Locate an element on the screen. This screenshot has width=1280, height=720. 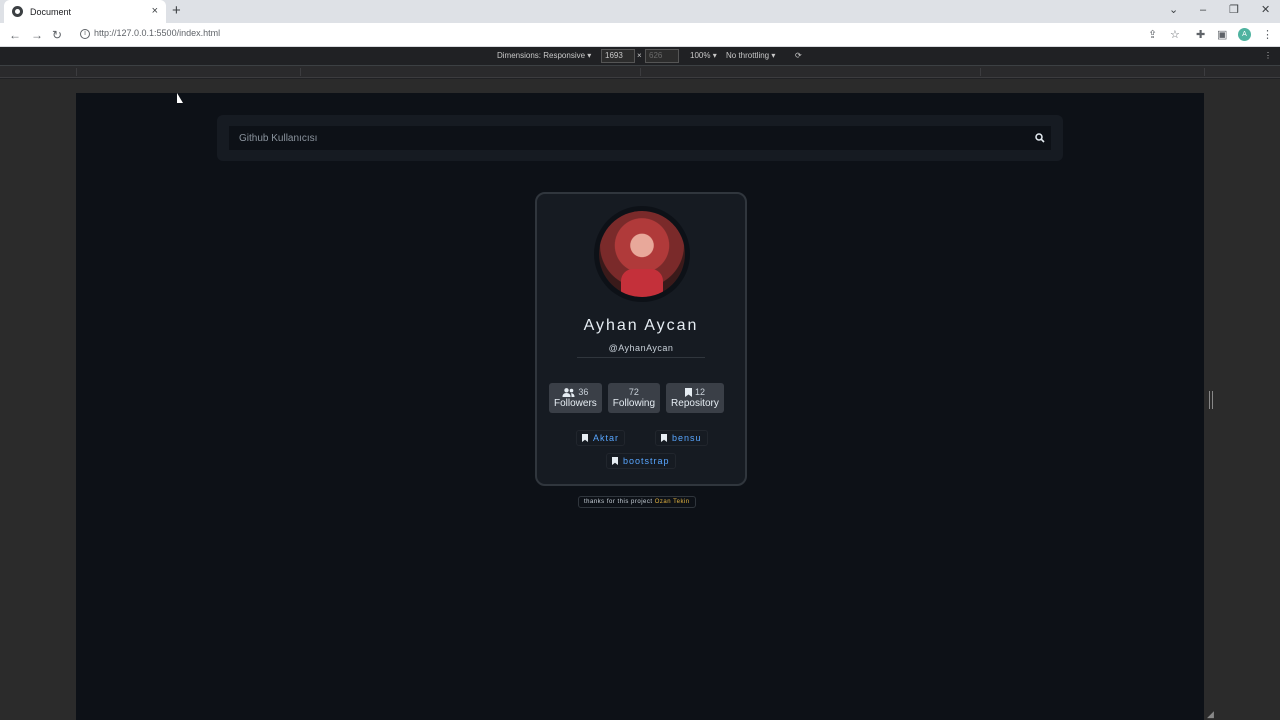
repo-link-aktar: Aktar is located at coordinates (601, 438).